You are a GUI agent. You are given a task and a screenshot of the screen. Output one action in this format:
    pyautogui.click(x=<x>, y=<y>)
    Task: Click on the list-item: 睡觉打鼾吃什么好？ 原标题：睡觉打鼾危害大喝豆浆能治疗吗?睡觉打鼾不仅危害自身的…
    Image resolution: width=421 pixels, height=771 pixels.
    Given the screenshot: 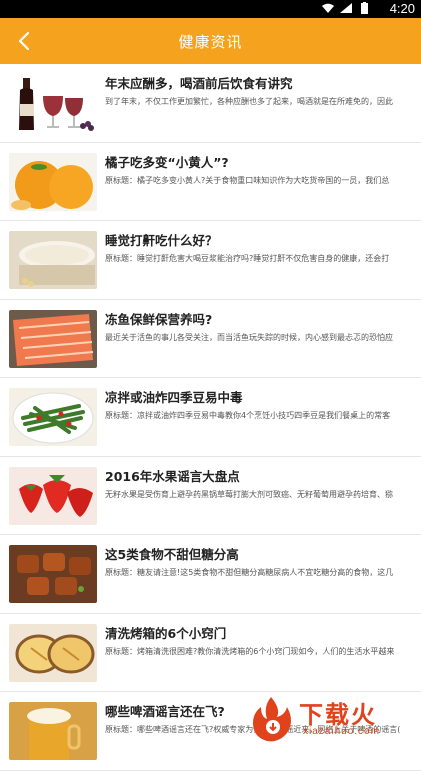 What is the action you would take?
    pyautogui.click(x=210, y=260)
    